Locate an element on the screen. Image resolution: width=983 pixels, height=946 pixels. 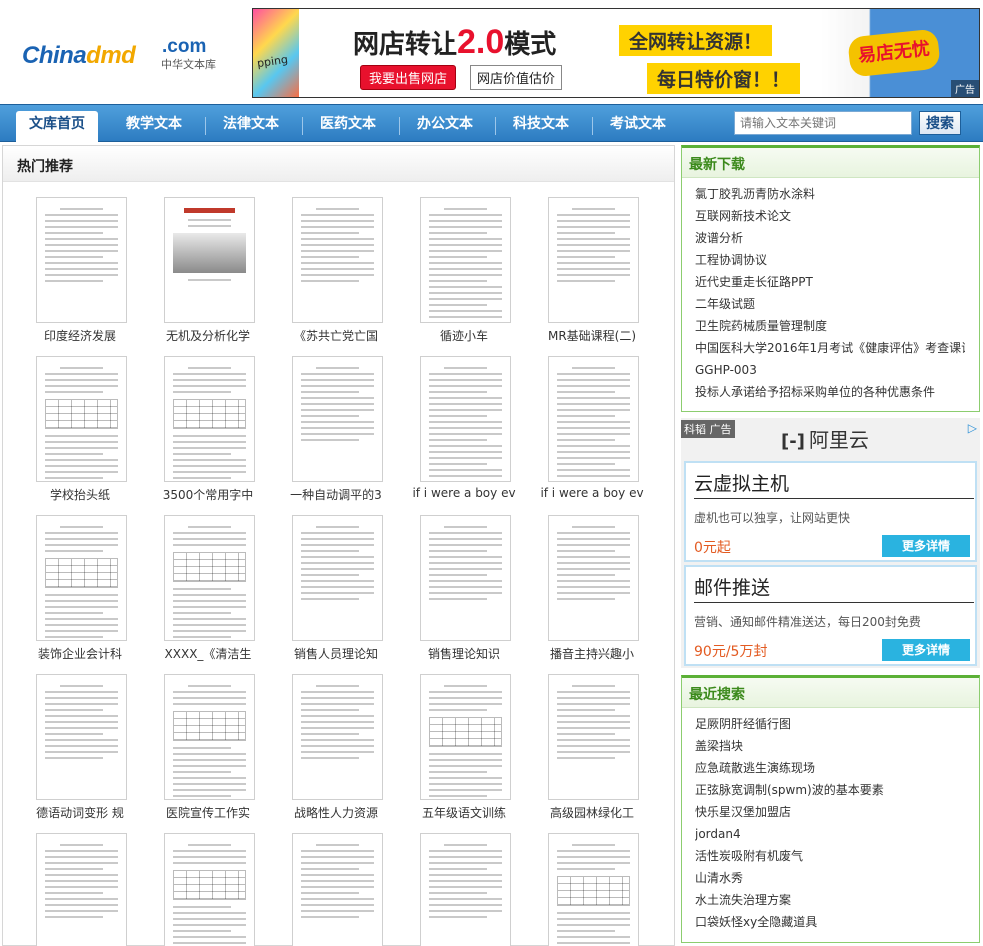
recent-search-link: 山清水秀 is located at coordinates (830, 878).